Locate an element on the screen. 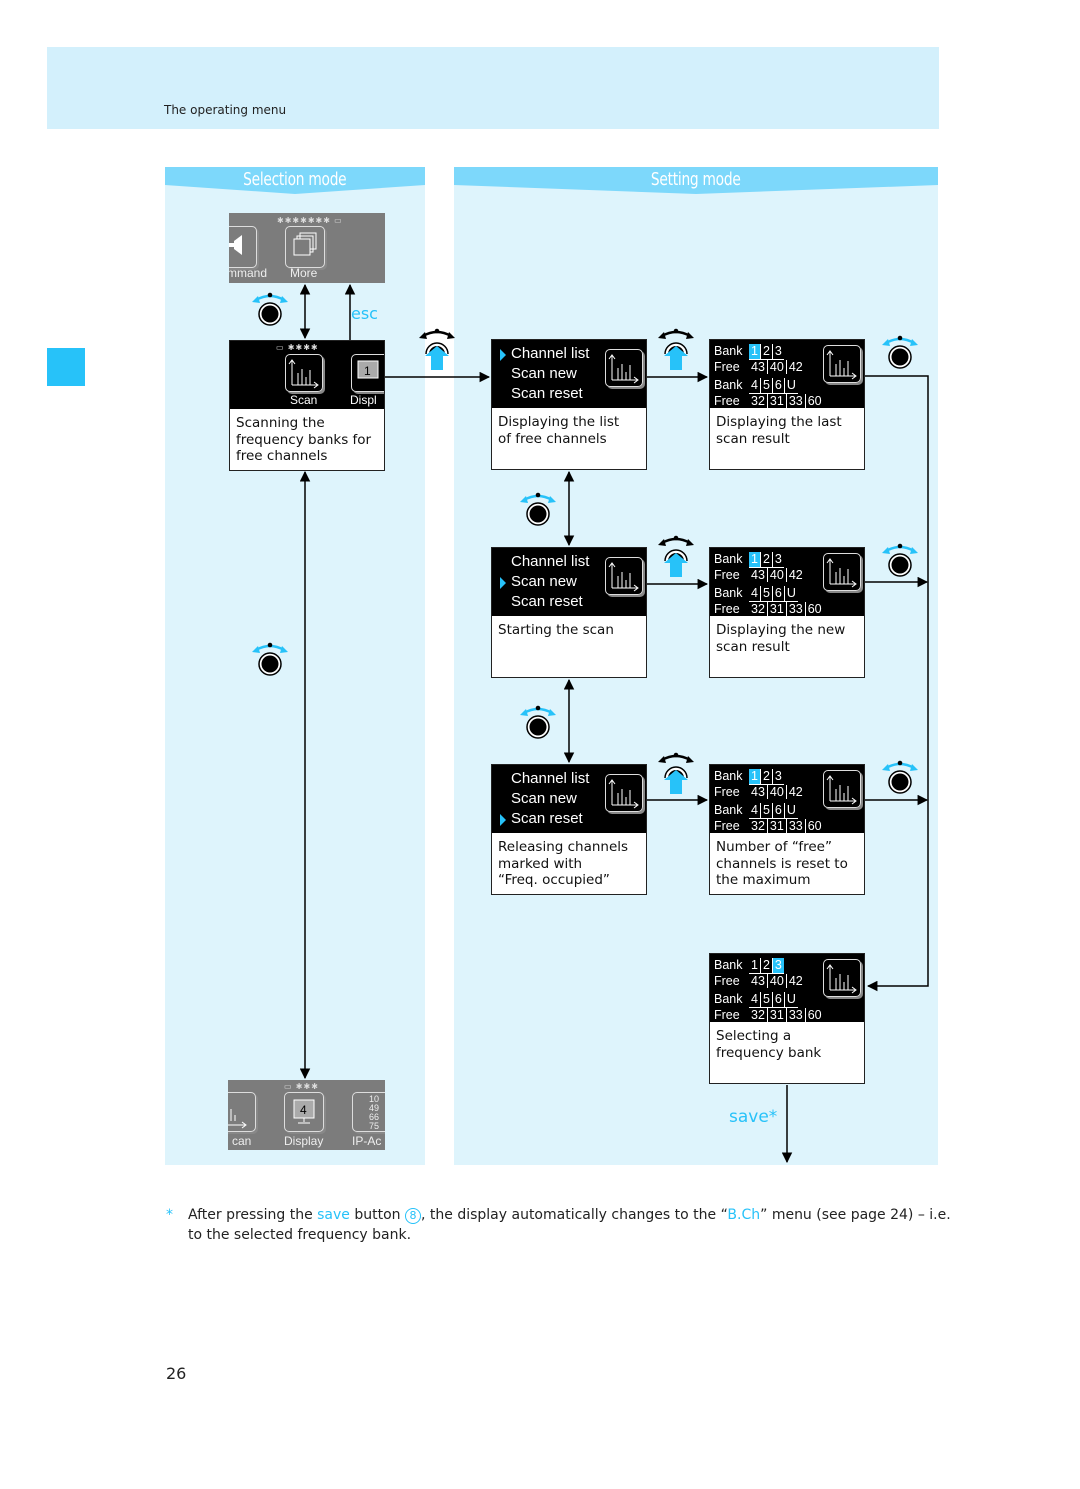 The image size is (1080, 1489). menu-label-display: Display is located at coordinates (304, 1141).